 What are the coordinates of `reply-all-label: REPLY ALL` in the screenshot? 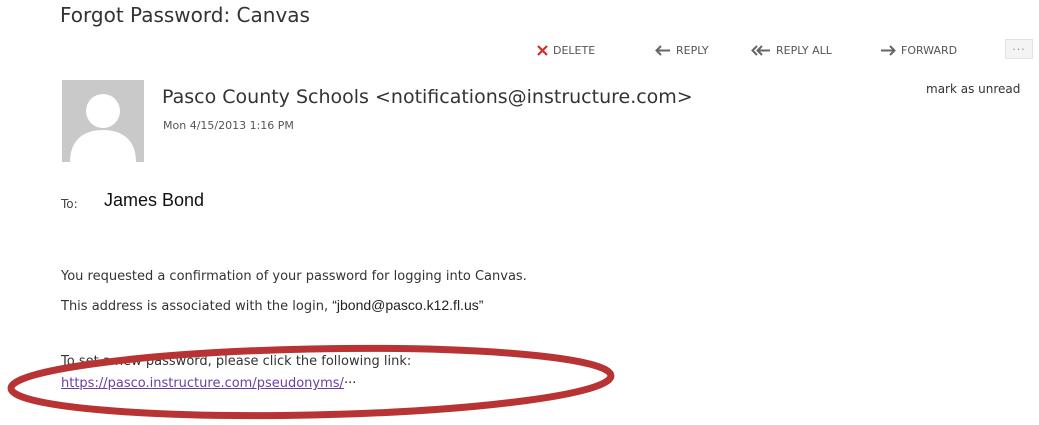 It's located at (804, 50).